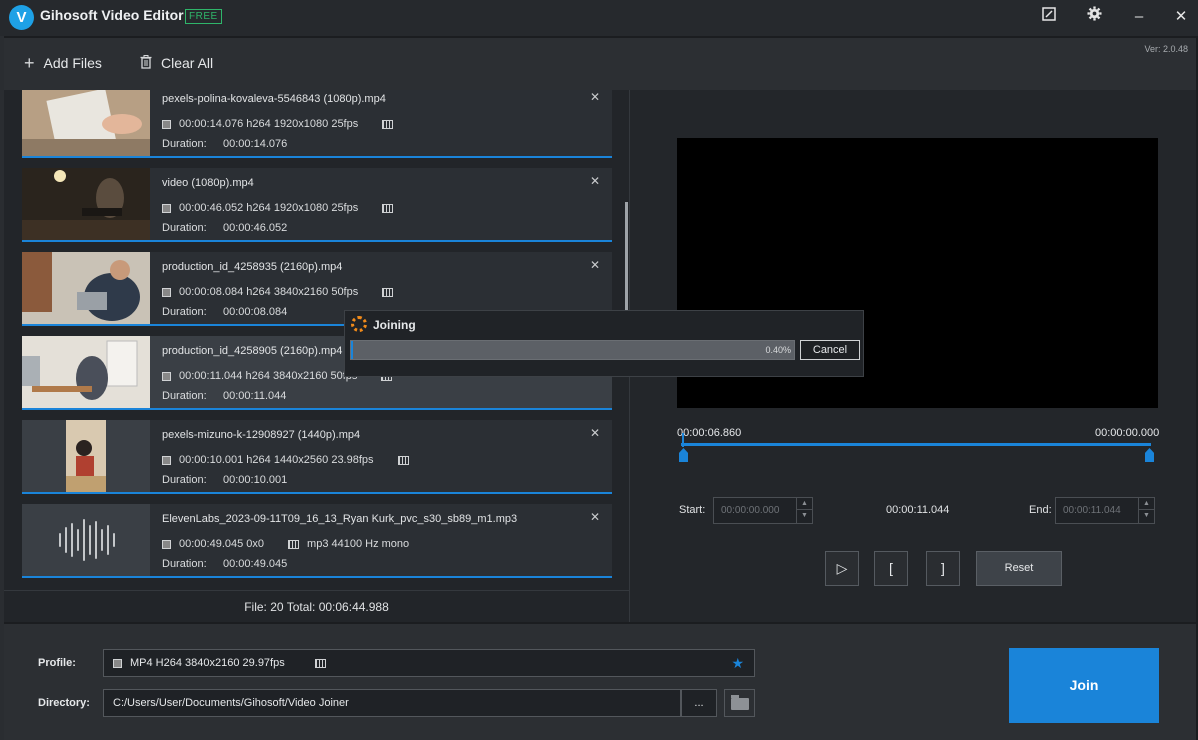  What do you see at coordinates (943, 568) in the screenshot?
I see `mark-out-button: ]` at bounding box center [943, 568].